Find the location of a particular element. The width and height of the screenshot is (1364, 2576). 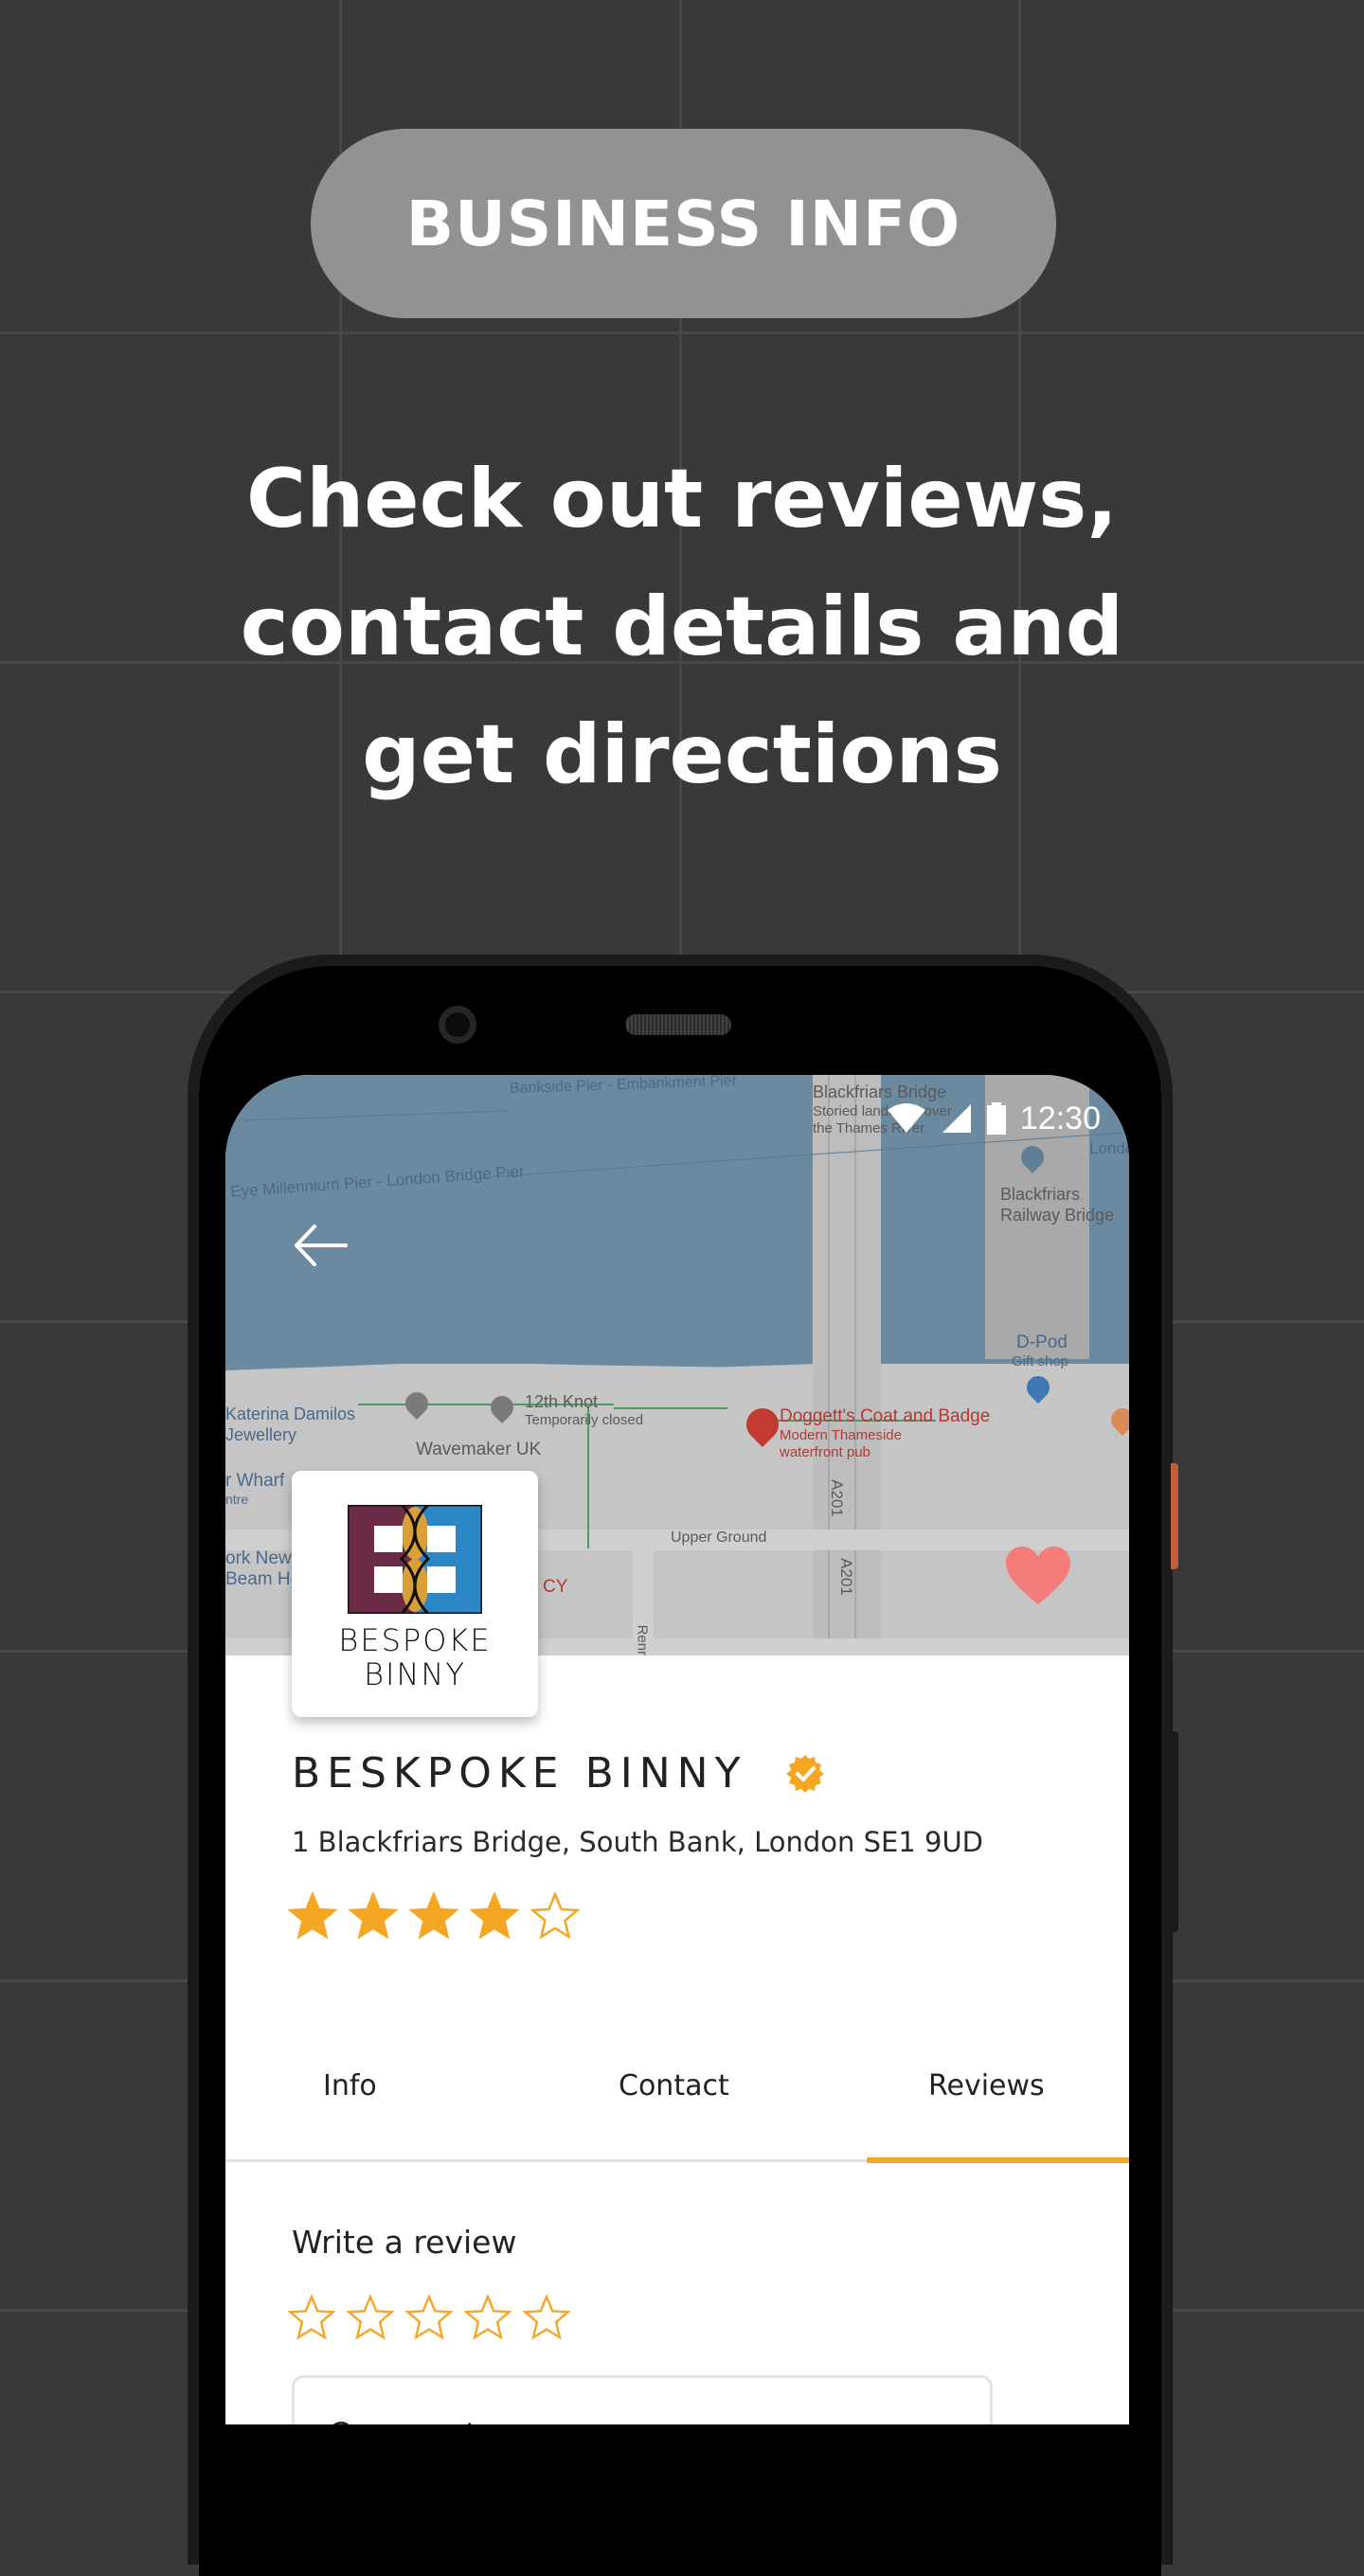

map-label: Modern Thameside is located at coordinates (841, 1435).